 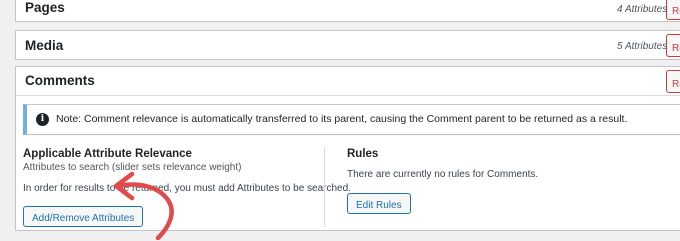 What do you see at coordinates (42, 119) in the screenshot?
I see `info-icon: i` at bounding box center [42, 119].